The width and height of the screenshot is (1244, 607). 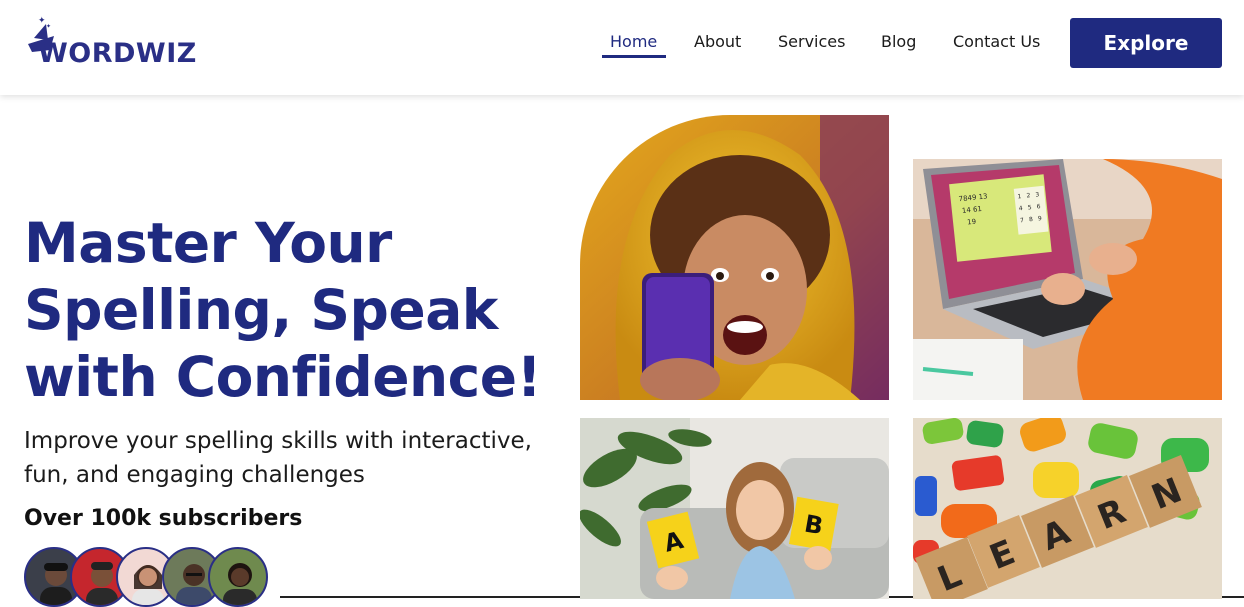 What do you see at coordinates (811, 42) in the screenshot?
I see `nav-item-services: Services` at bounding box center [811, 42].